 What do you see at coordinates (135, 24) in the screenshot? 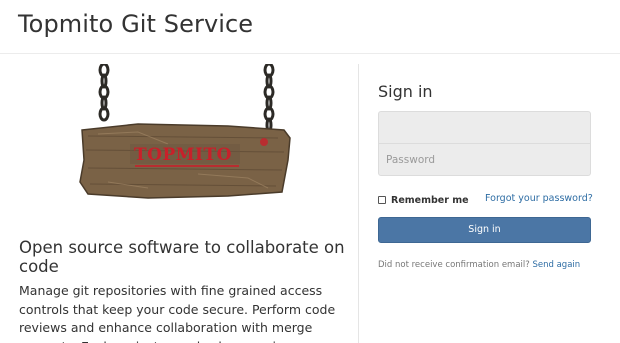
I see `site-title: Topmito Git Service` at bounding box center [135, 24].